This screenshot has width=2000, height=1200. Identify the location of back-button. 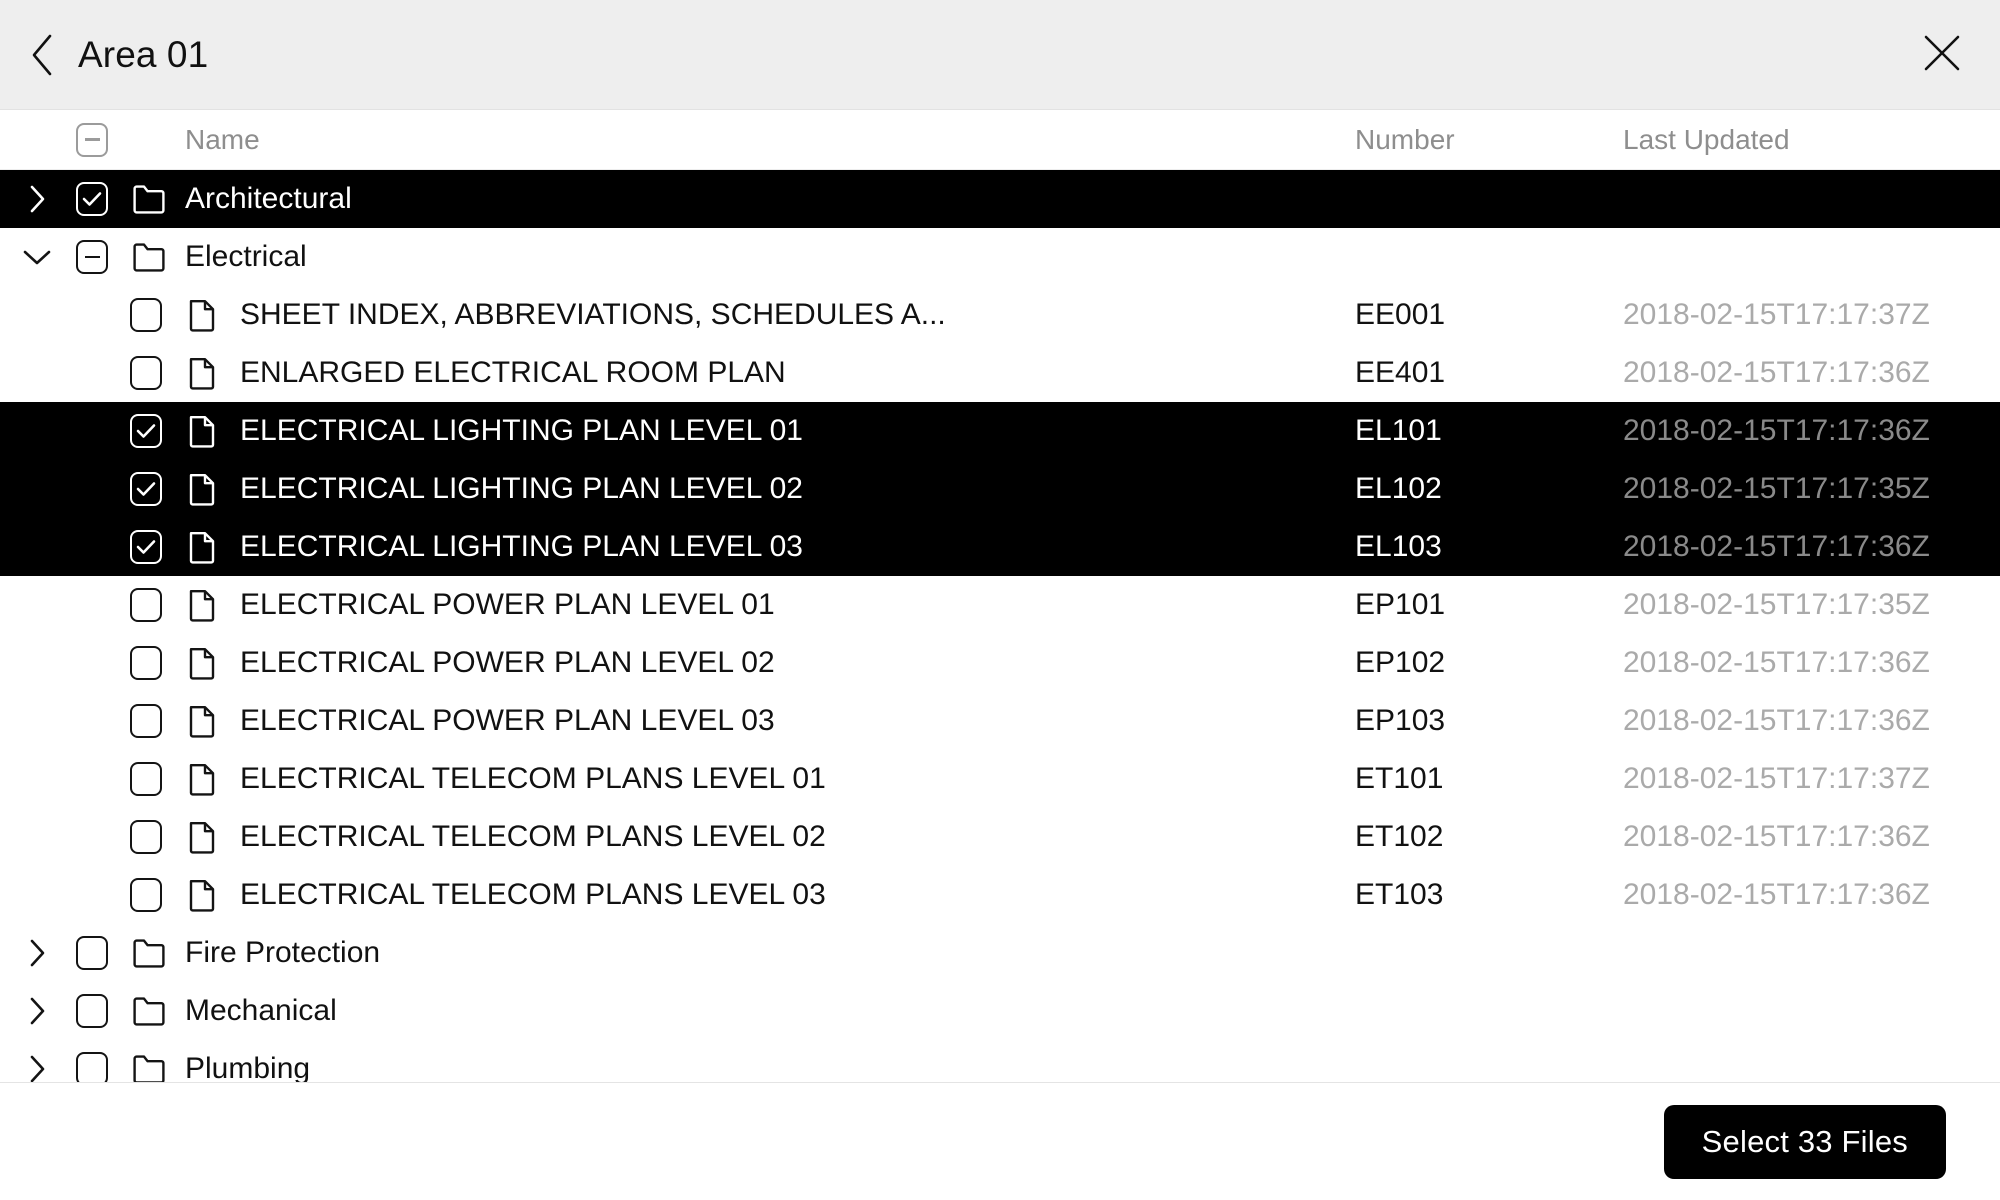
(42, 55).